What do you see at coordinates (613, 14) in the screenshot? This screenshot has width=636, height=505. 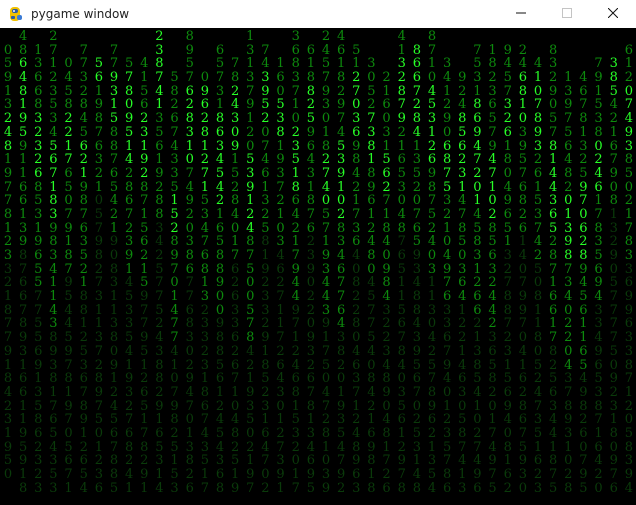 I see `close-button` at bounding box center [613, 14].